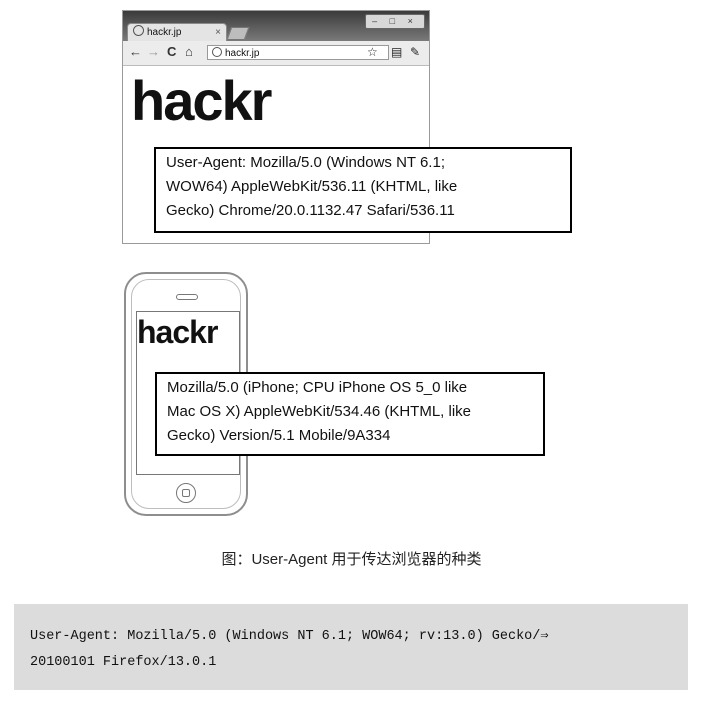  What do you see at coordinates (201, 100) in the screenshot?
I see `hackr-logo-large: hackr` at bounding box center [201, 100].